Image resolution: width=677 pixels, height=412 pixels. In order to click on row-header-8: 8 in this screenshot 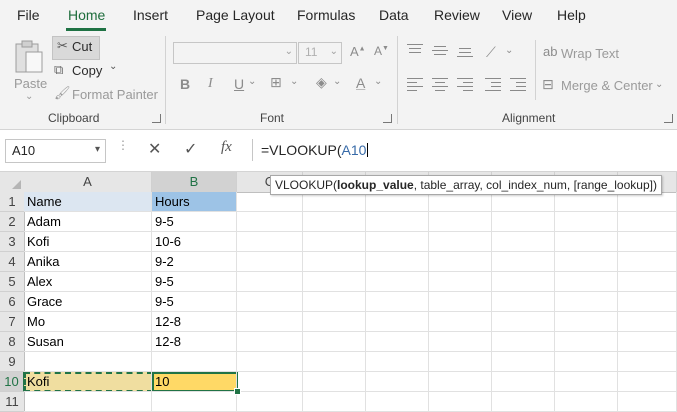, I will do `click(12, 342)`.